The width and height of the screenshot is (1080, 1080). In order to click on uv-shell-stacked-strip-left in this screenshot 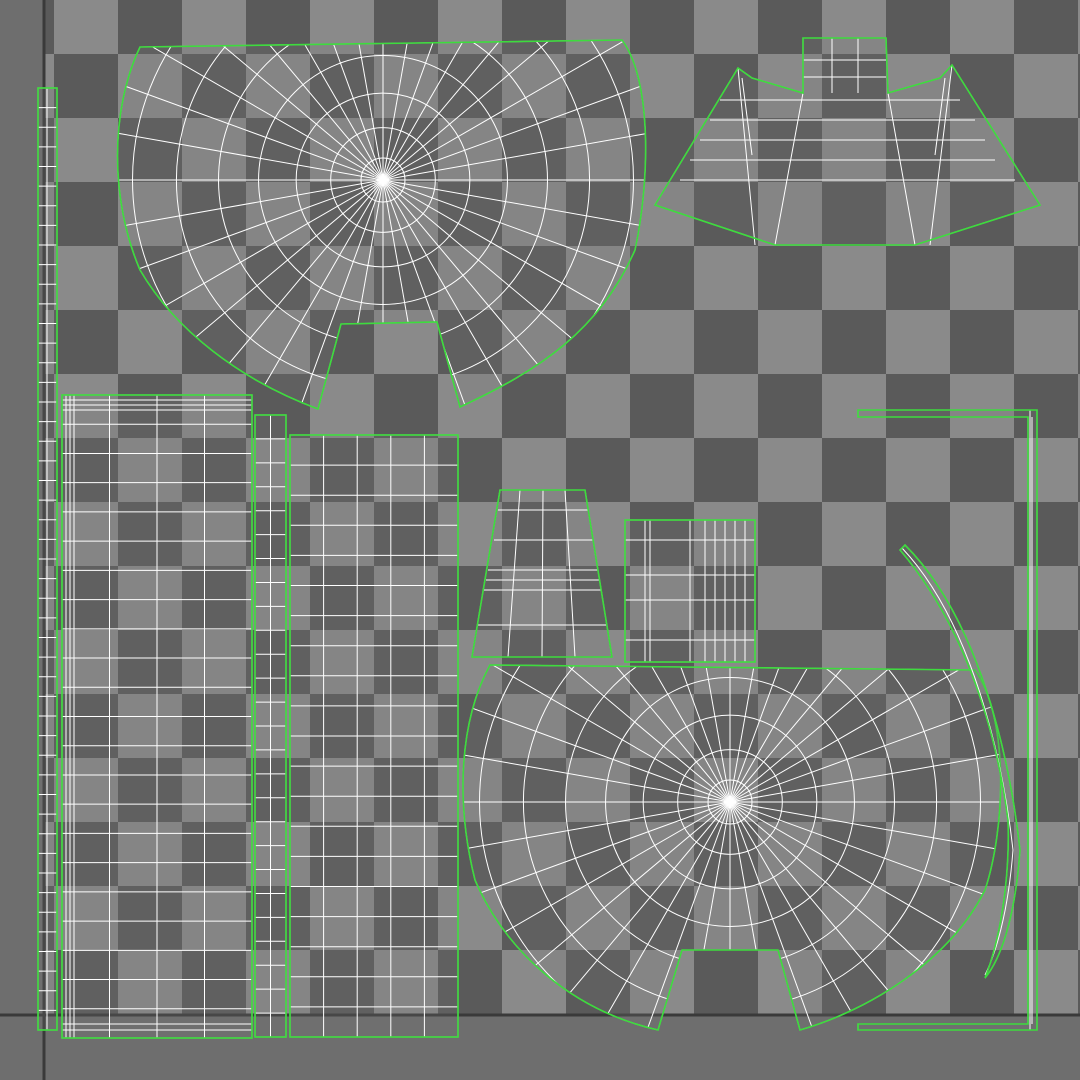, I will do `click(157, 716)`.